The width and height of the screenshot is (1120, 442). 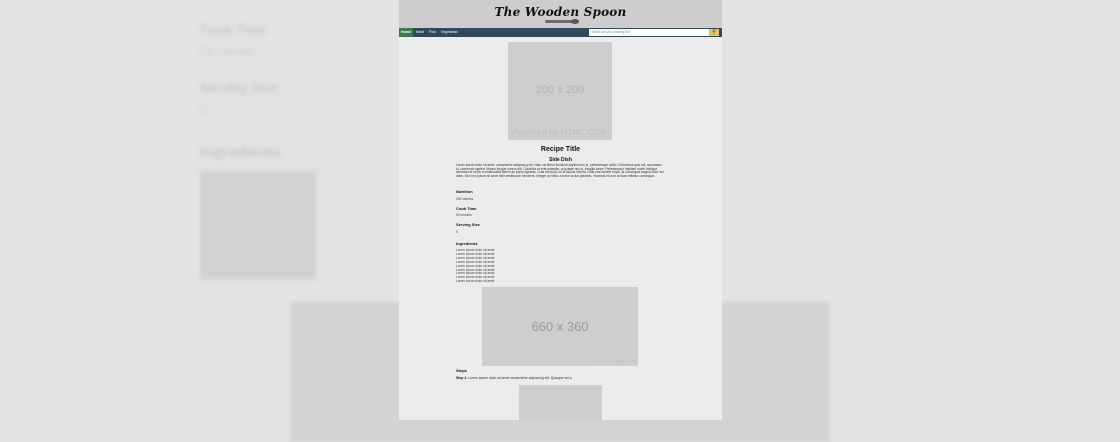 What do you see at coordinates (227, 52) in the screenshot?
I see `bg-value-cook-time: 00 minutes` at bounding box center [227, 52].